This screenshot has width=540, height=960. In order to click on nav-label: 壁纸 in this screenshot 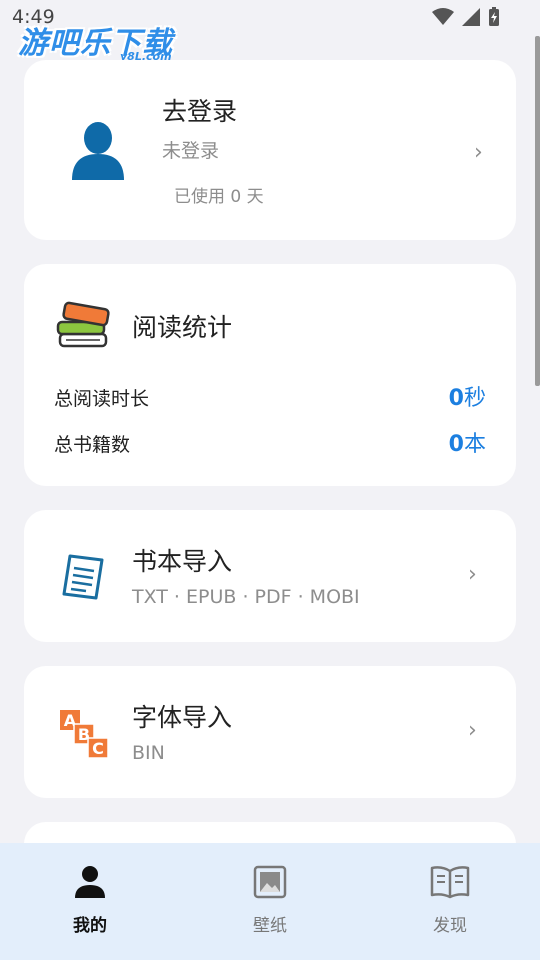, I will do `click(270, 926)`.